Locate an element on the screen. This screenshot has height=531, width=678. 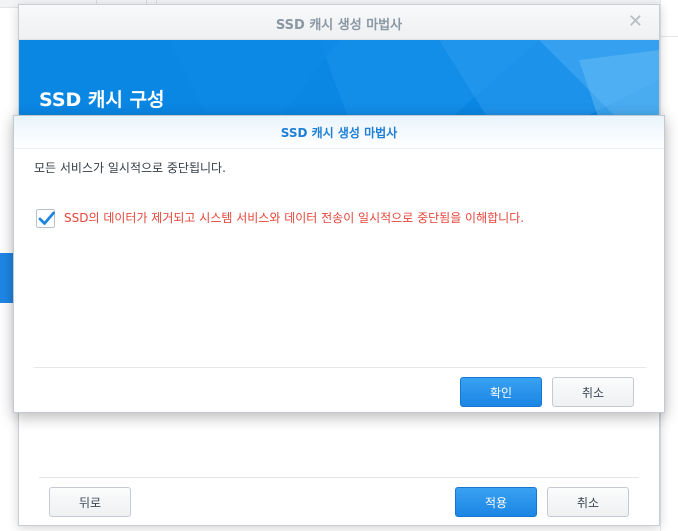
dialog-title: SSD 캐시 생성 마법사 is located at coordinates (339, 133).